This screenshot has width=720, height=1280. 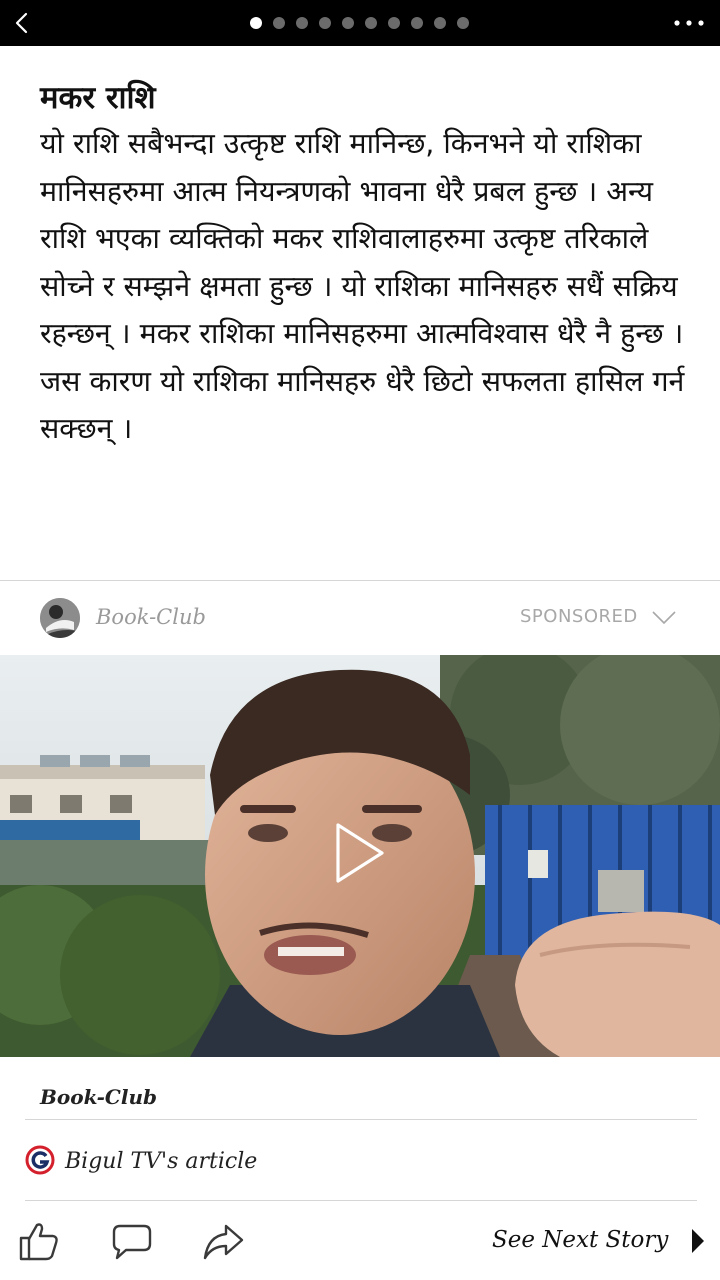 I want to click on book-club-logo-icon, so click(x=60, y=618).